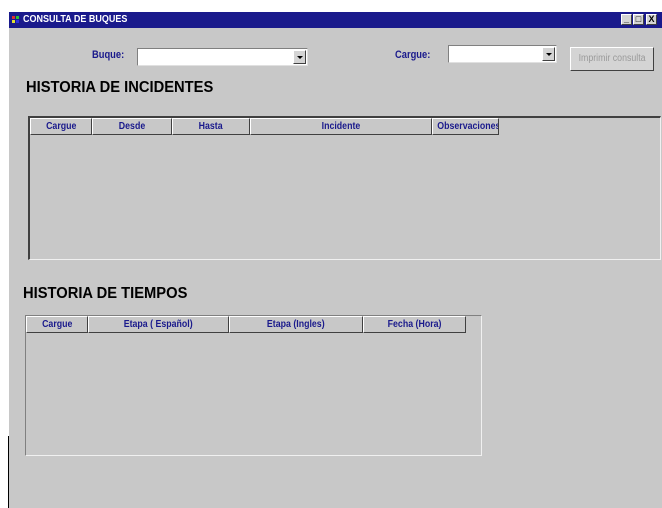  I want to click on column-header: Etapa (Ingles), so click(296, 324).